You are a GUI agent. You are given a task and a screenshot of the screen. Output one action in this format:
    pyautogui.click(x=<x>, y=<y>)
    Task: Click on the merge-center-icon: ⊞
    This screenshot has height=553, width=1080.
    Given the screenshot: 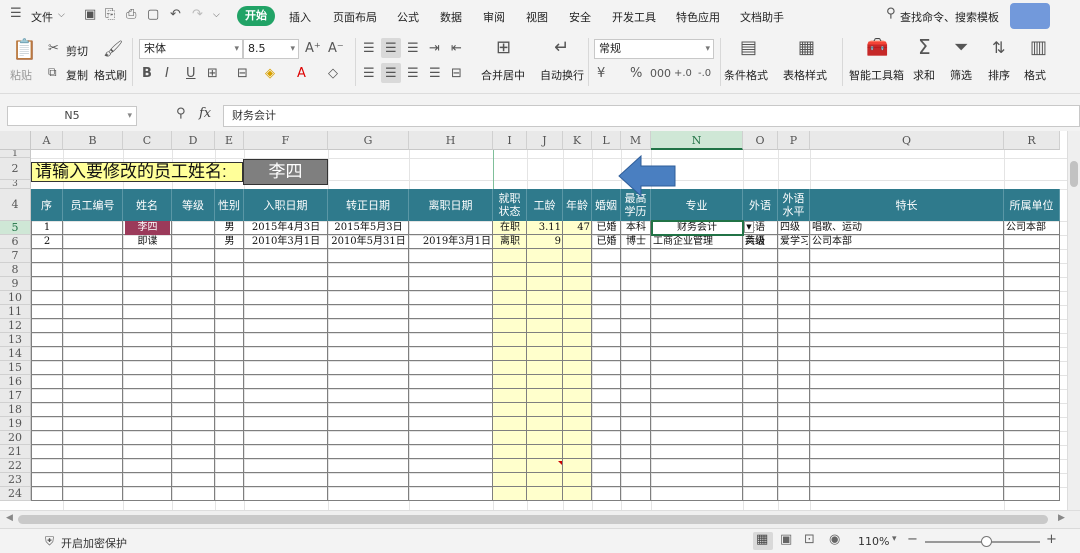 What is the action you would take?
    pyautogui.click(x=503, y=48)
    